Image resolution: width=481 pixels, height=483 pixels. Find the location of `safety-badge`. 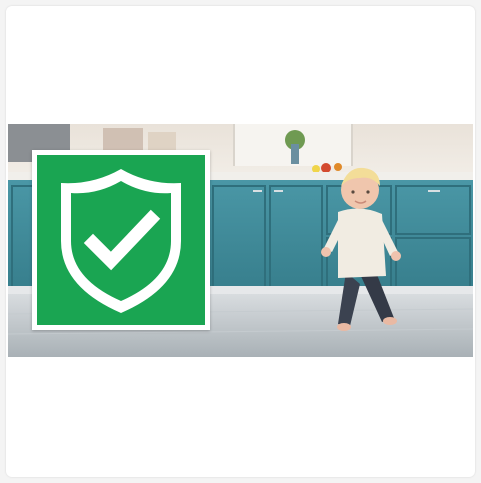

safety-badge is located at coordinates (121, 240).